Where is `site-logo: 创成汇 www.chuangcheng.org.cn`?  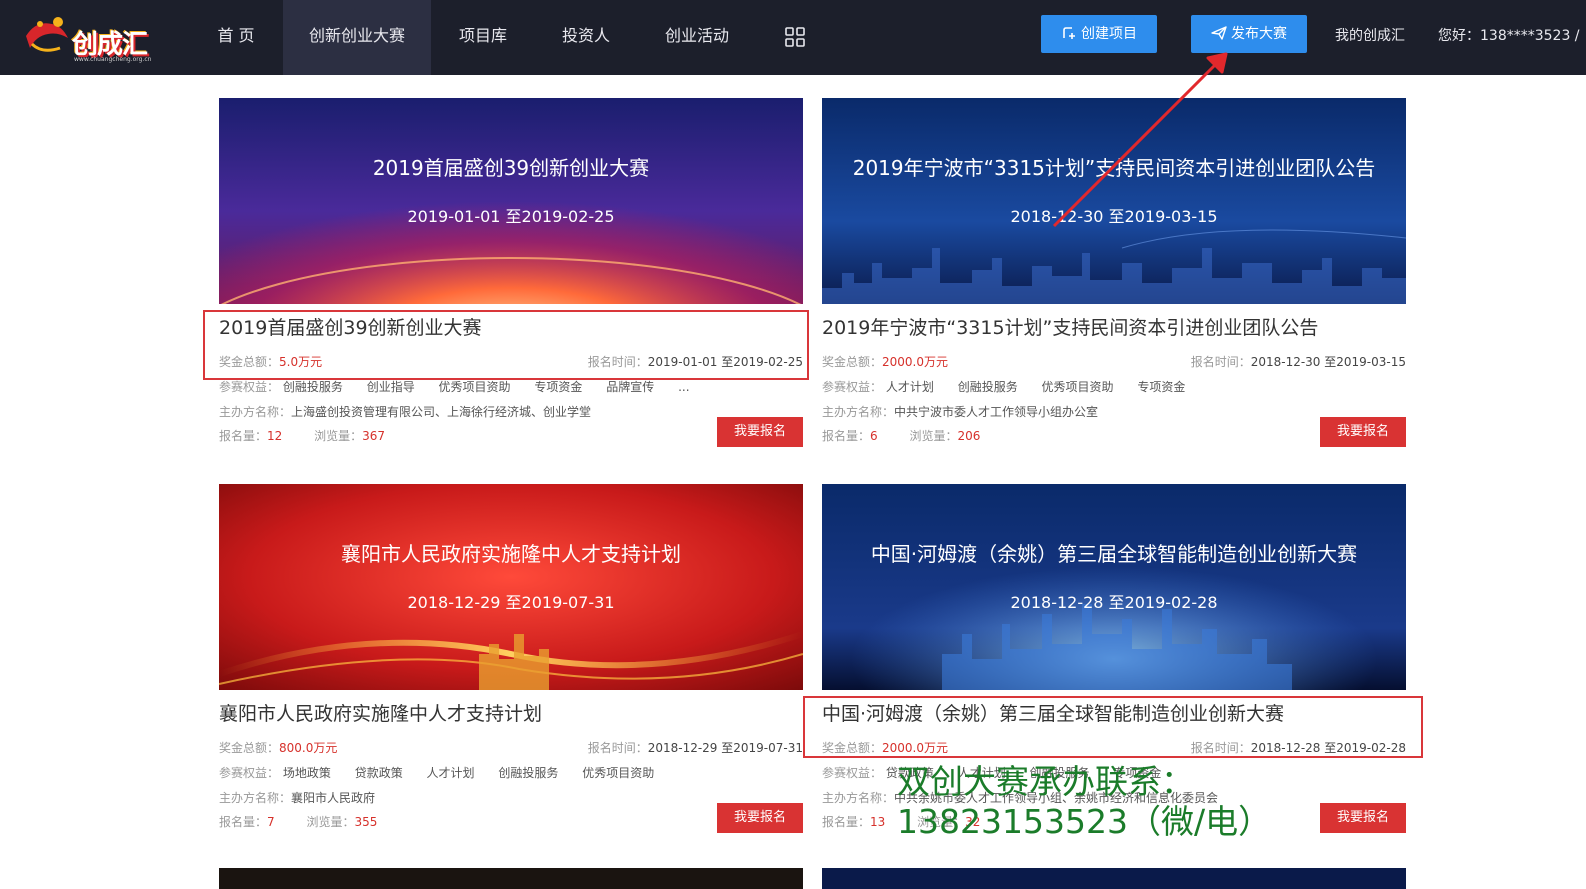
site-logo: 创成汇 www.chuangcheng.org.cn is located at coordinates (92, 36).